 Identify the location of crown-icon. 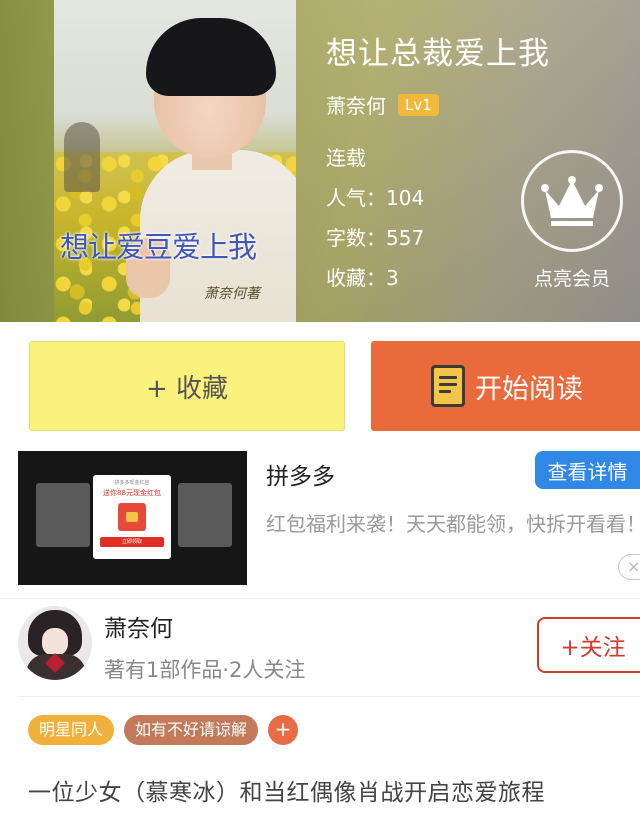
(572, 201).